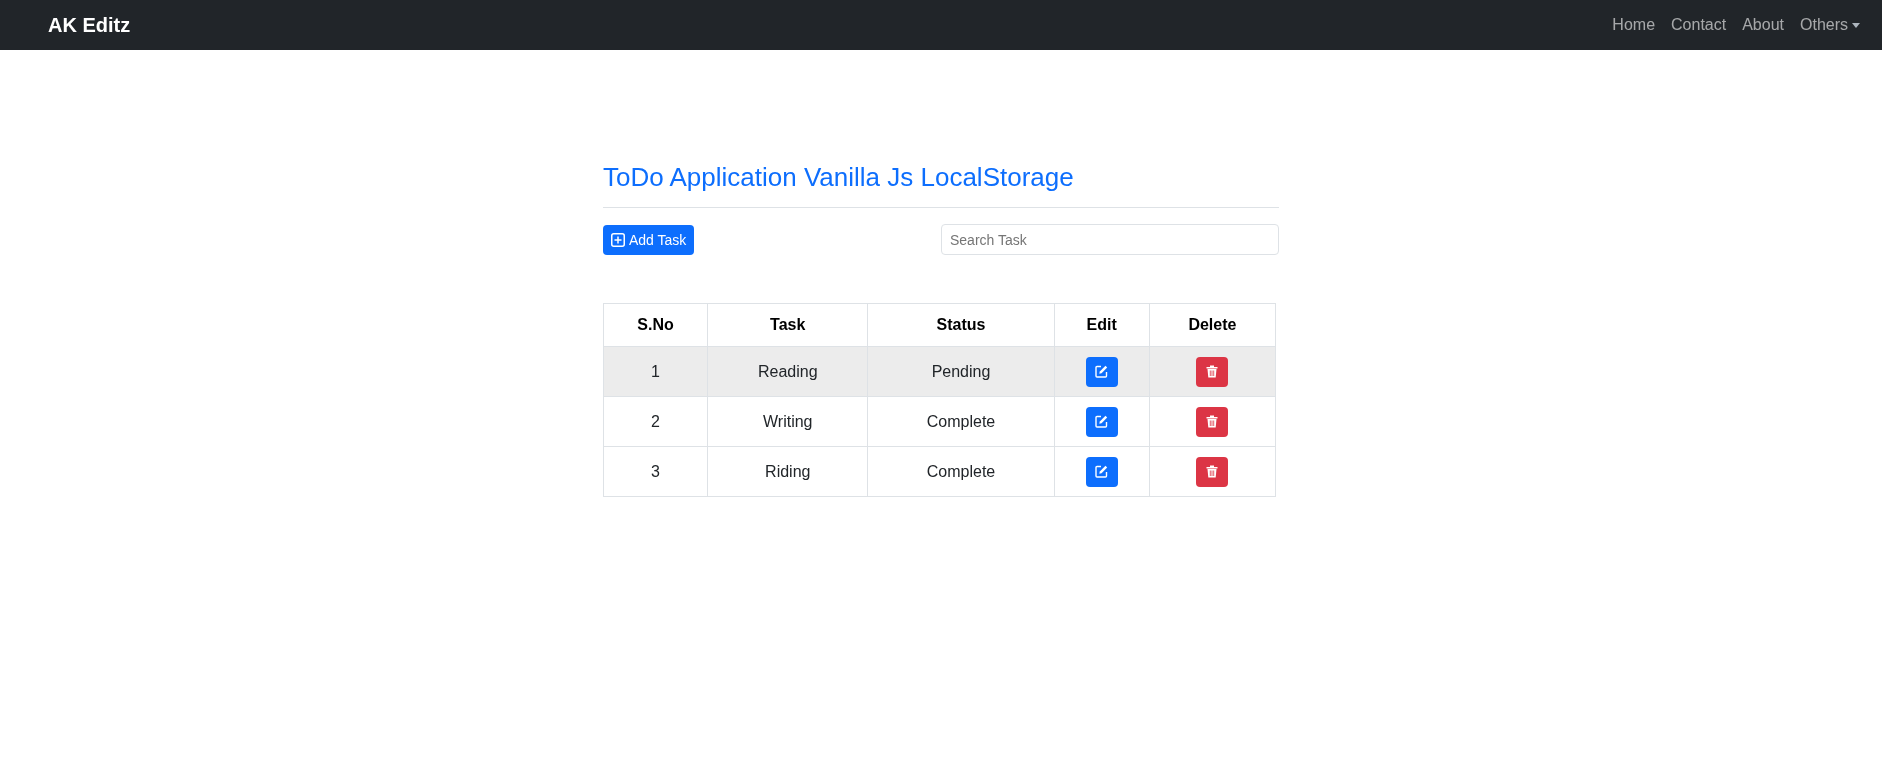 The width and height of the screenshot is (1882, 764). What do you see at coordinates (1212, 325) in the screenshot?
I see `column-header: Delete` at bounding box center [1212, 325].